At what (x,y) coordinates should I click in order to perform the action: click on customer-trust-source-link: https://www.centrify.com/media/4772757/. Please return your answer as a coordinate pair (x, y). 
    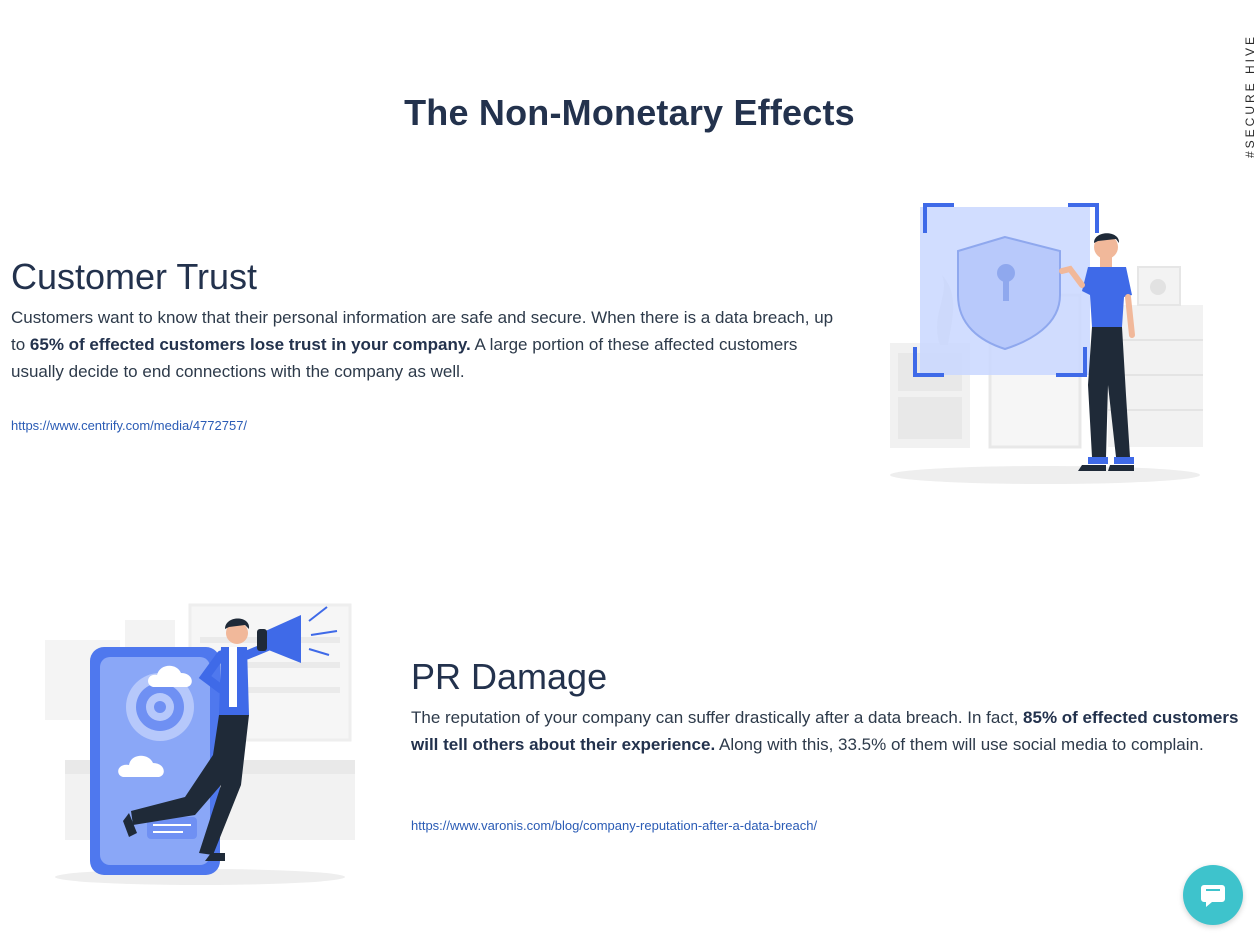
    Looking at the image, I should click on (129, 425).